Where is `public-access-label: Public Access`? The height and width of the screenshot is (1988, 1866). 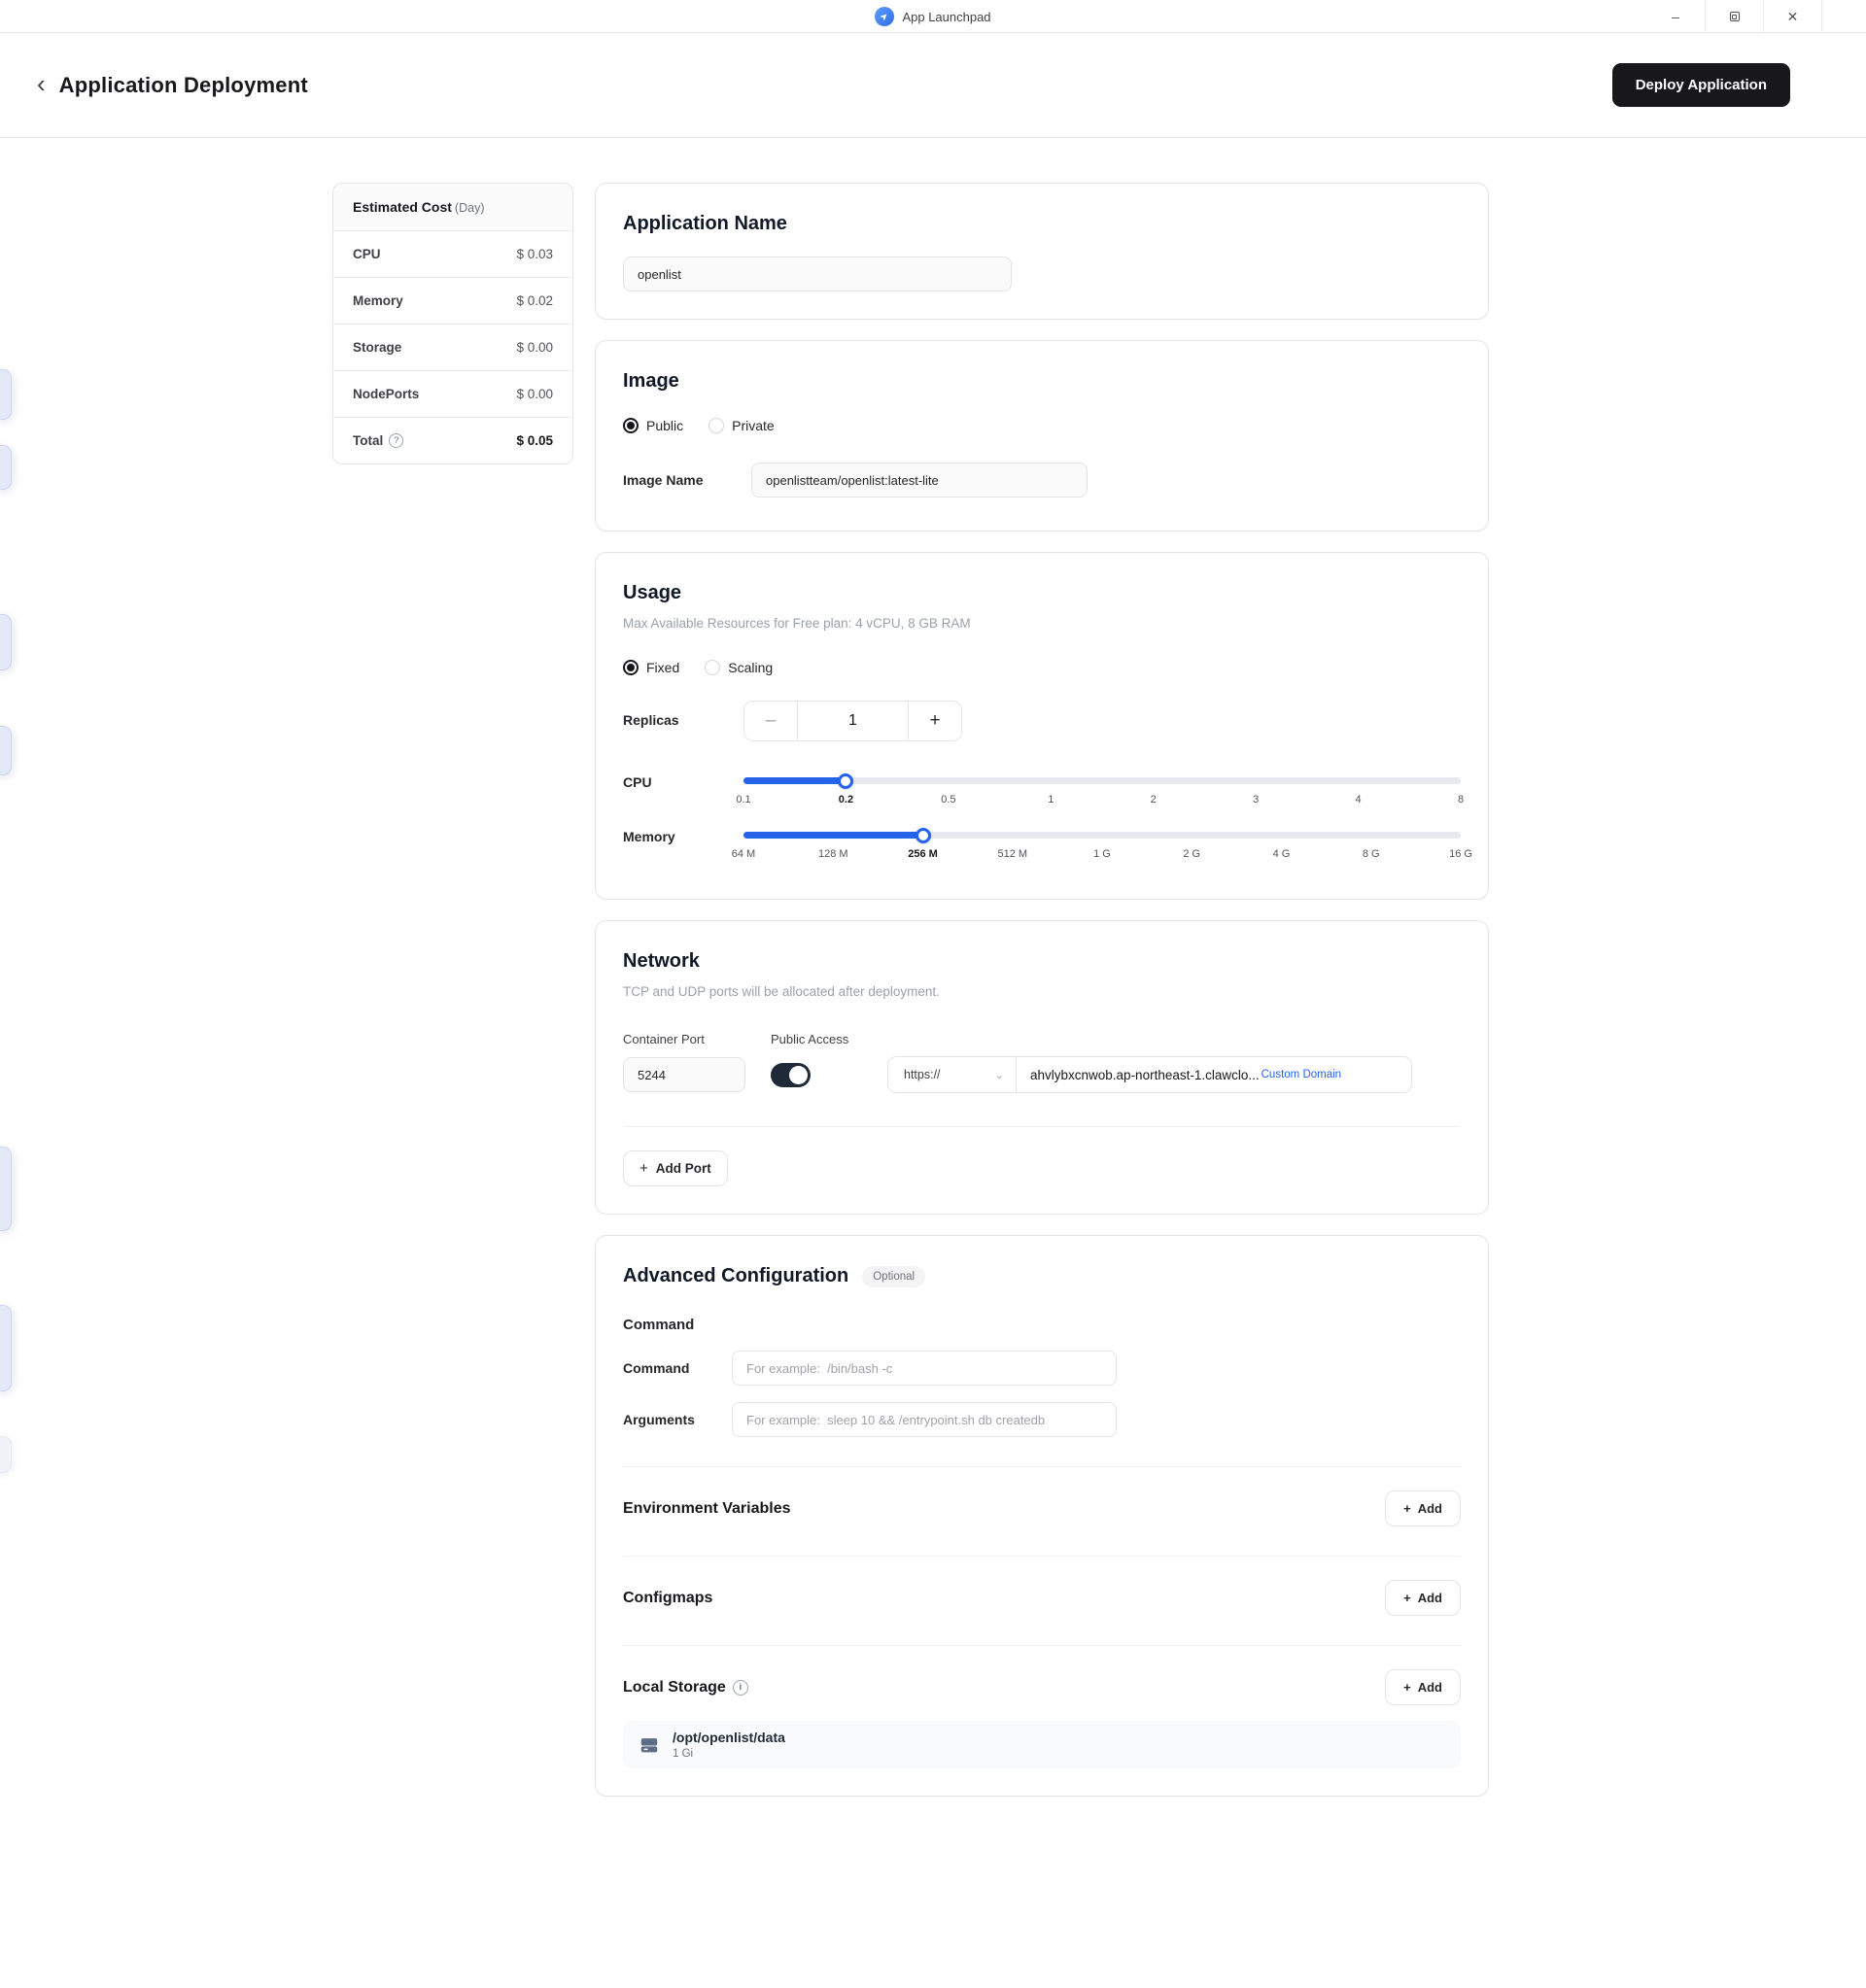
public-access-label: Public Access is located at coordinates (810, 1039).